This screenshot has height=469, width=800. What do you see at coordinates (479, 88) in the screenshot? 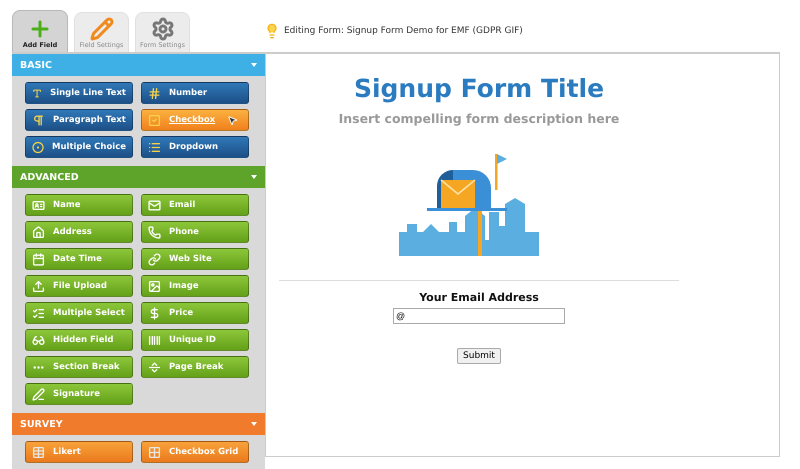
I see `form-title: Signup Form Title` at bounding box center [479, 88].